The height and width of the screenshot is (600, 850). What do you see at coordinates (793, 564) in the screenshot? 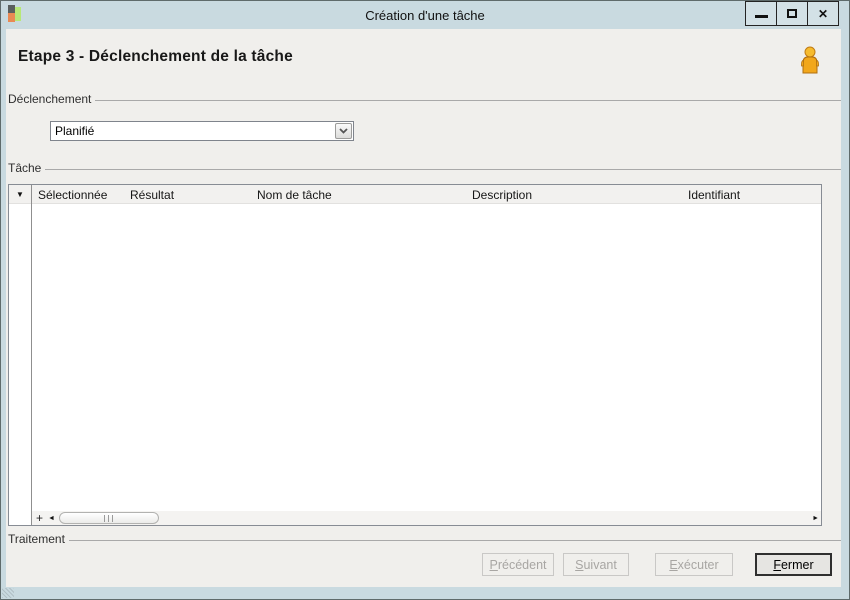
I see `close-dialog-button: Fermer` at bounding box center [793, 564].